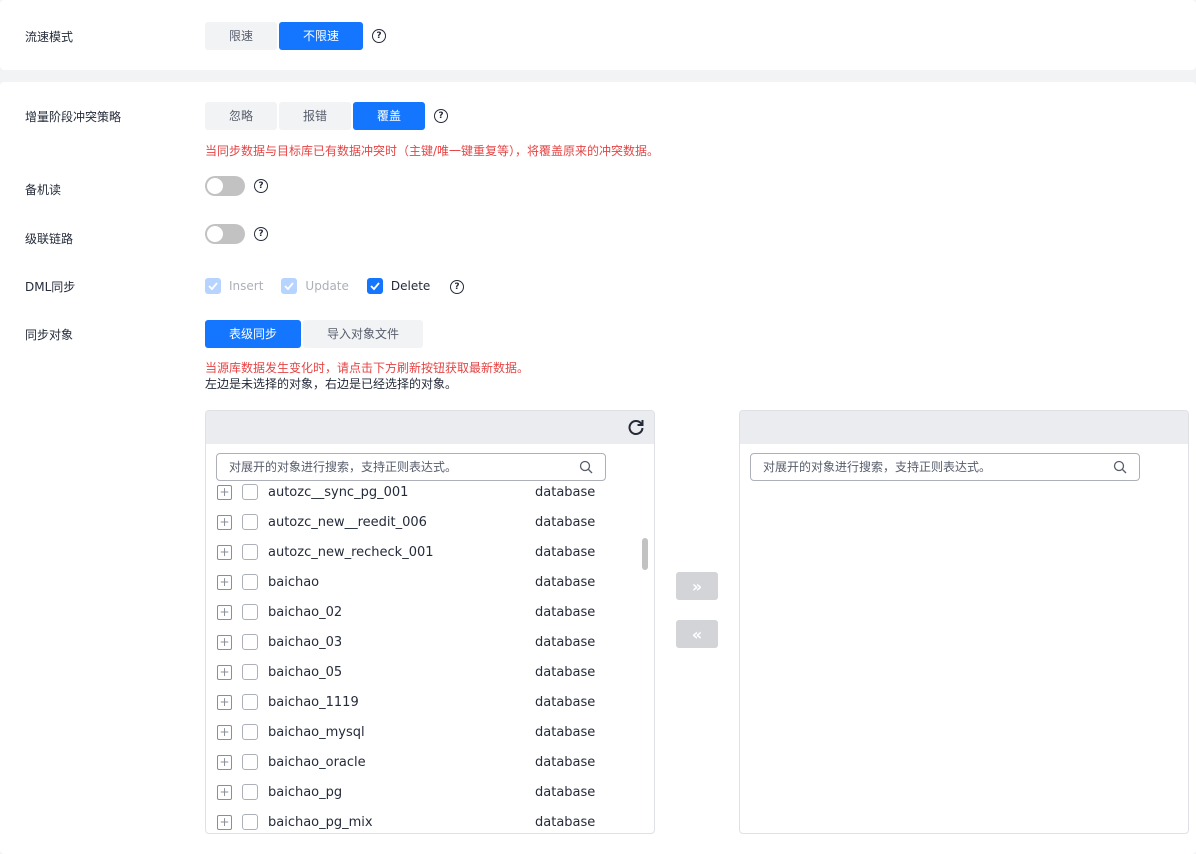 The width and height of the screenshot is (1196, 854). Describe the element at coordinates (363, 334) in the screenshot. I see `tab-import-object-file: 导入对象文件` at that location.